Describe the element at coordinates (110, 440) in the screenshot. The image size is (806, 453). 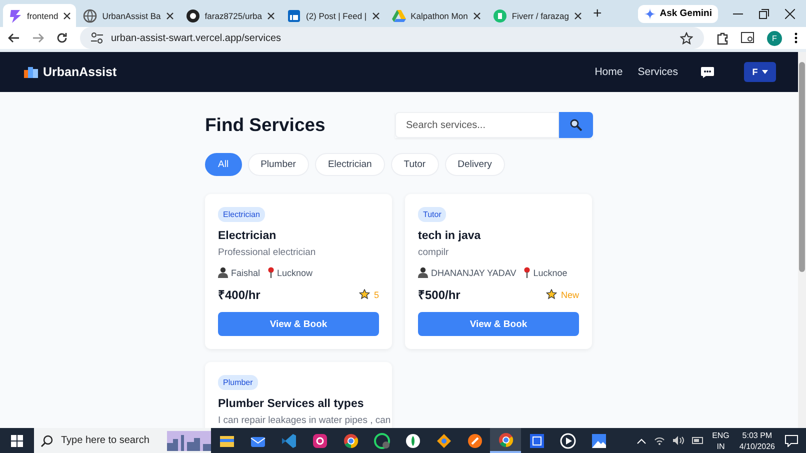
I see `search-input: Type here to search` at that location.